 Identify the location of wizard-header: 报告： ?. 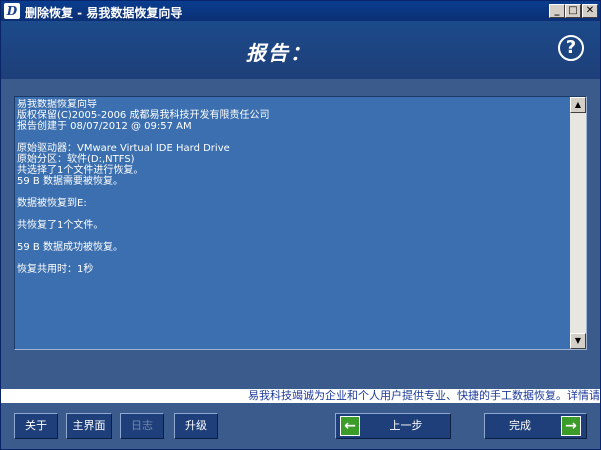
(300, 50).